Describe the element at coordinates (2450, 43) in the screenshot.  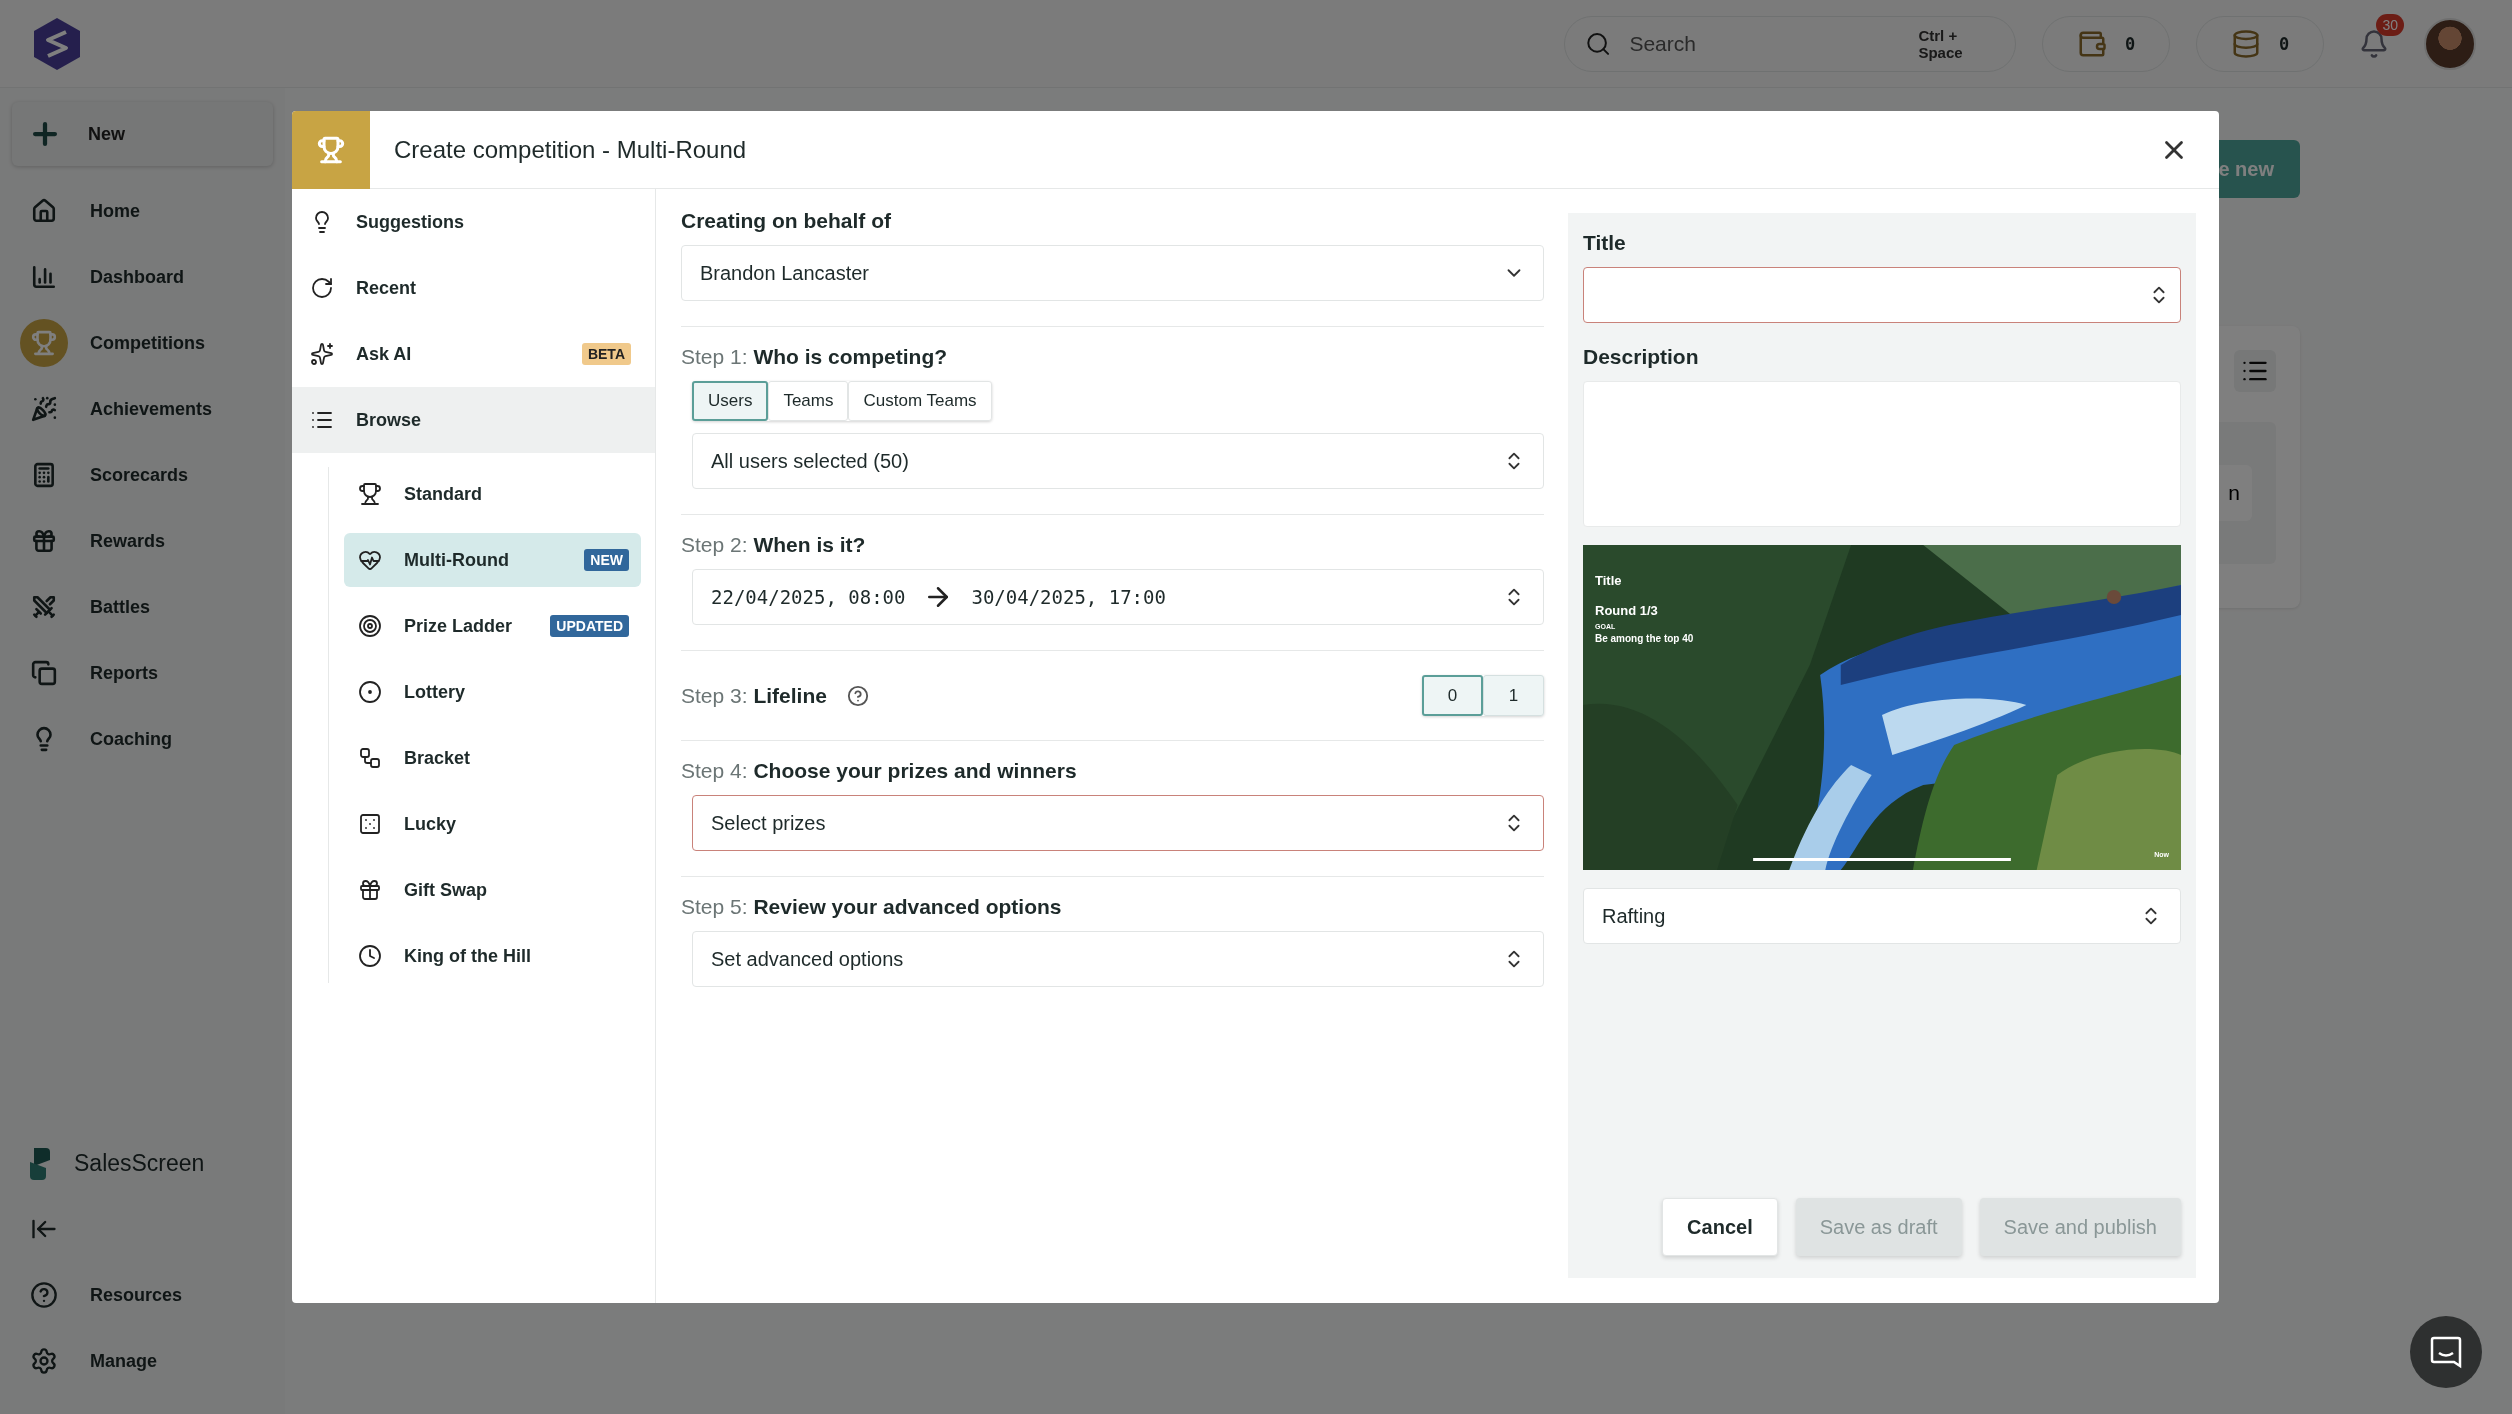
I see `avatar` at that location.